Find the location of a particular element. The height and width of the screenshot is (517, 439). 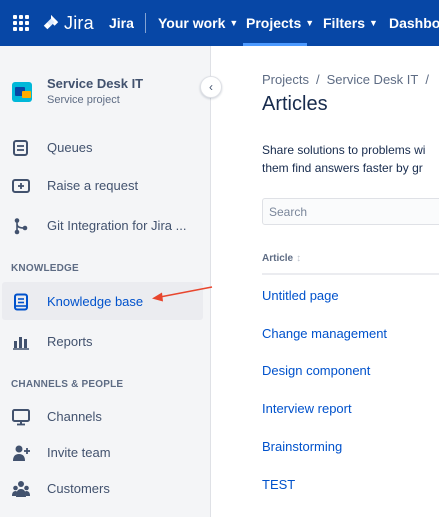

sidebar-item-label: Customers is located at coordinates (78, 488).